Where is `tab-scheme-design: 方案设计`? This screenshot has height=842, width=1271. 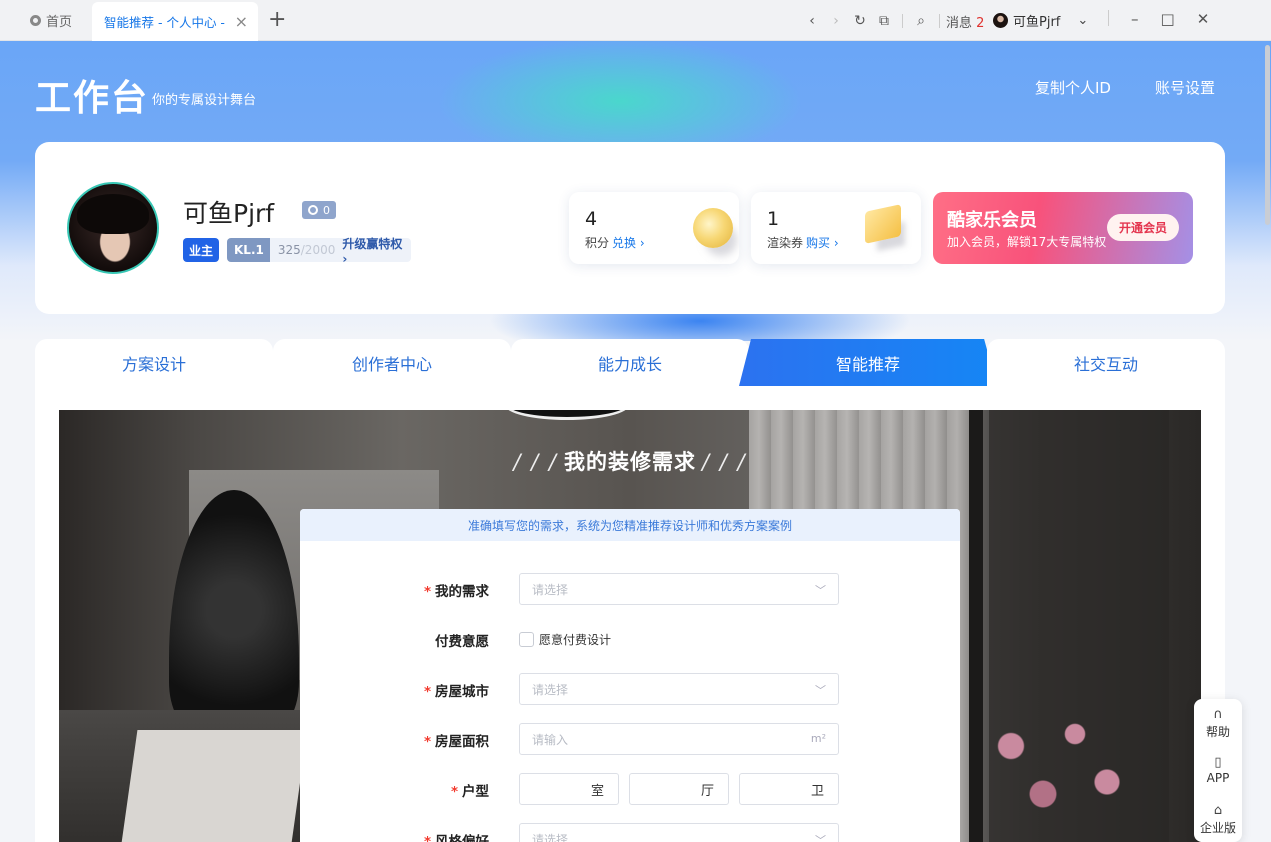 tab-scheme-design: 方案设计 is located at coordinates (154, 362).